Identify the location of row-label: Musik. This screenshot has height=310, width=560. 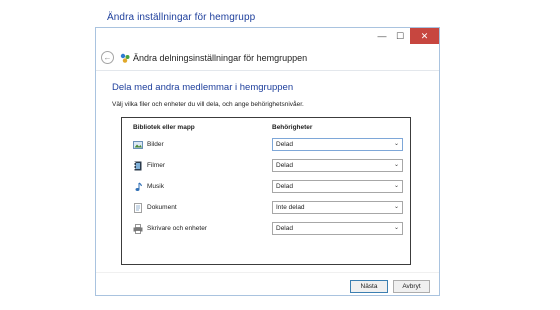
(155, 186).